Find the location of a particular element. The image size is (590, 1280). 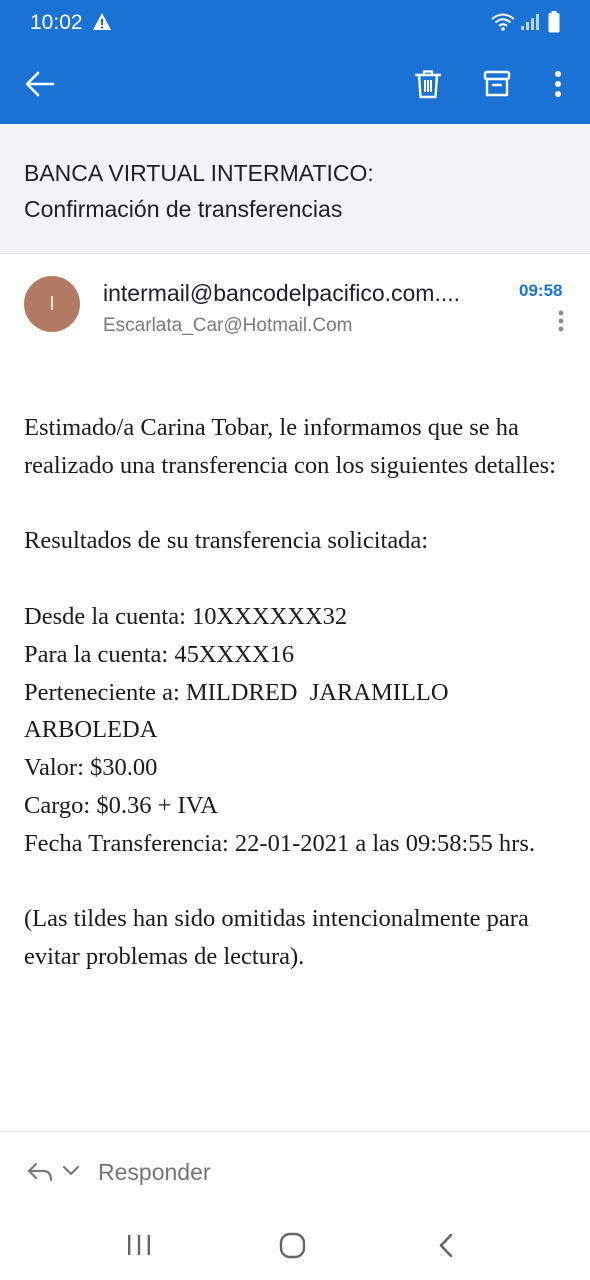

recipient-address: Escarlata_Car@Hotmail.Com is located at coordinates (227, 326).